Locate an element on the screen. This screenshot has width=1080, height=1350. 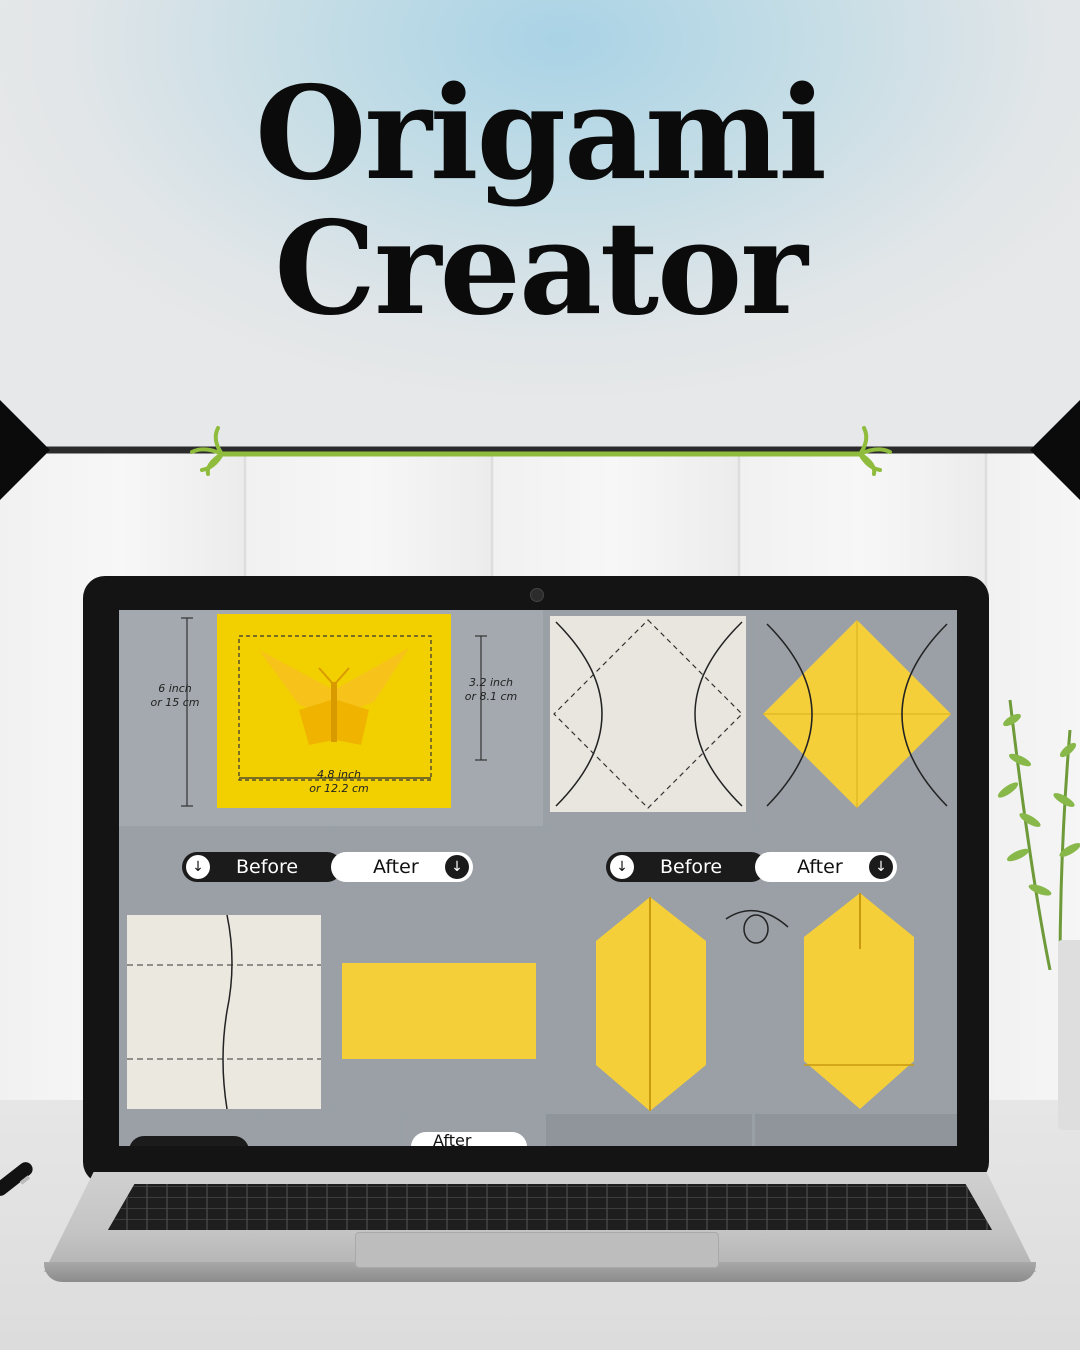
after-label-left: After is located at coordinates (396, 867).